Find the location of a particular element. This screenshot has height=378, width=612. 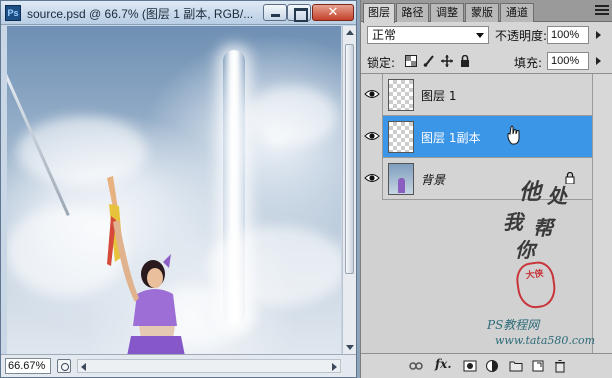

lock-position-icon is located at coordinates (447, 61).